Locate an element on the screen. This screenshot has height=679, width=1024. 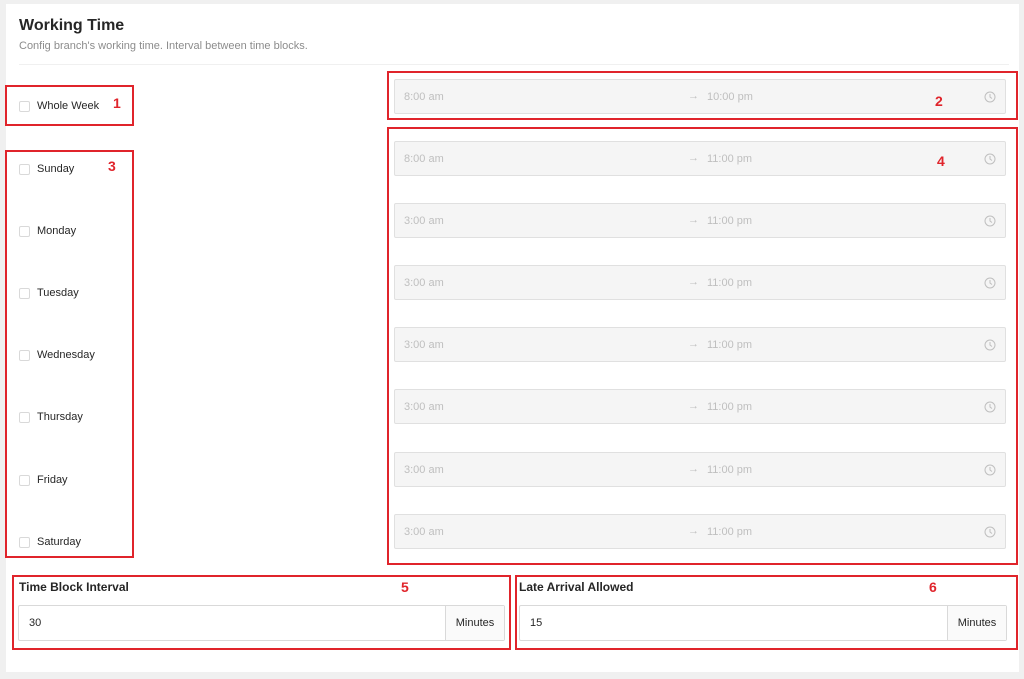
annotation-label-6: 6 is located at coordinates (933, 587).